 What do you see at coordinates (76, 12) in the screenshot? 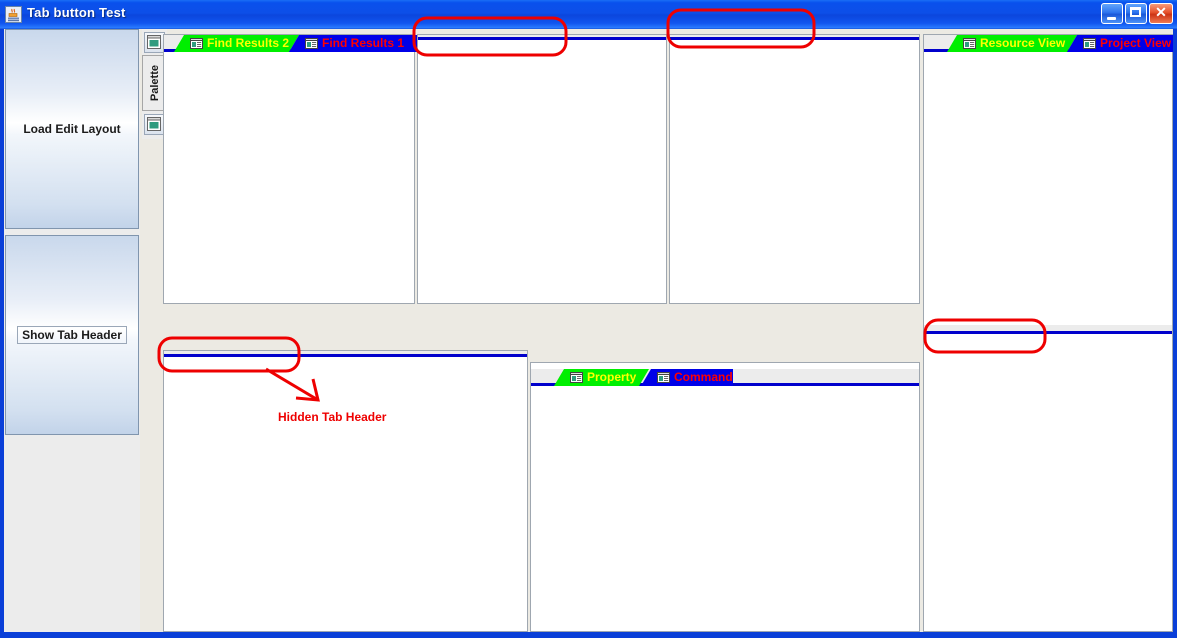
I see `window-title: Tab button Test` at bounding box center [76, 12].